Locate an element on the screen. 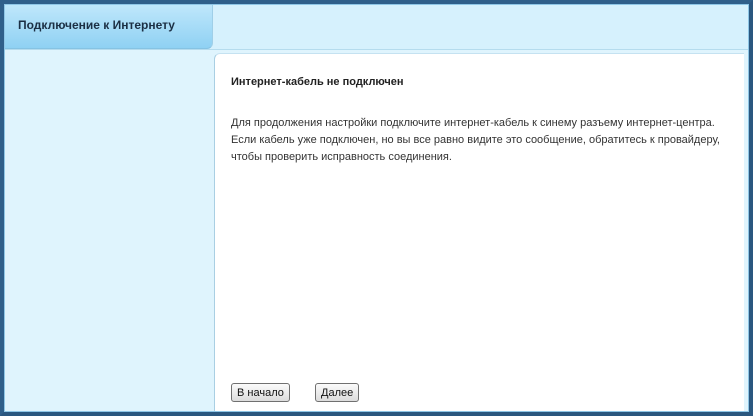  page-title: Подключение к Интернету is located at coordinates (96, 25).